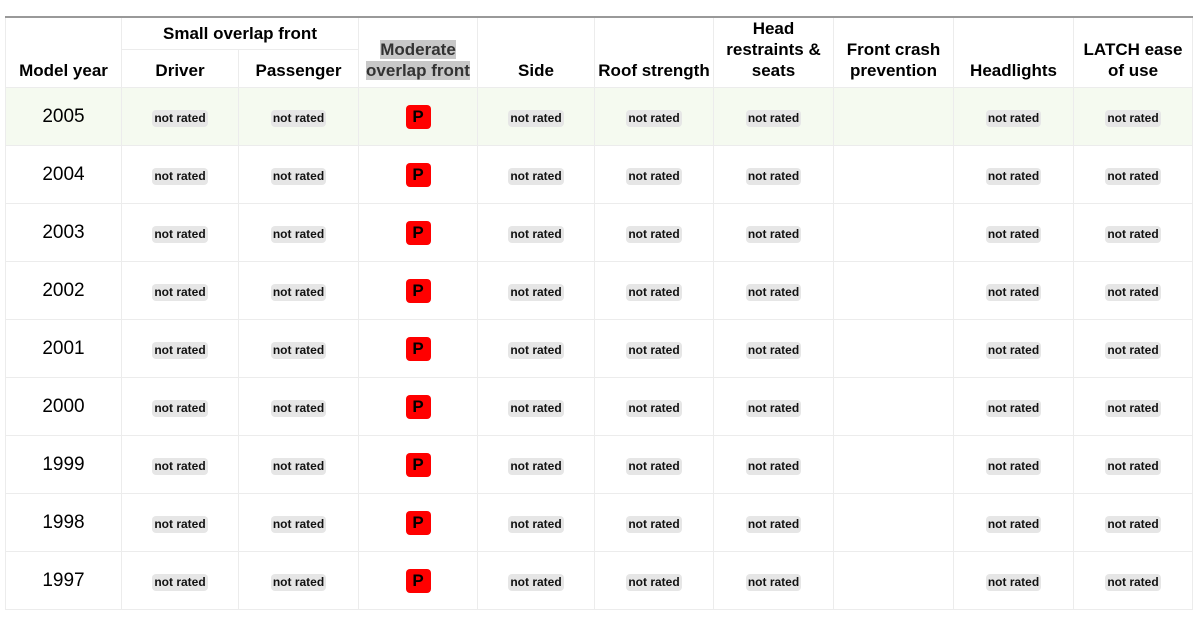  What do you see at coordinates (63, 116) in the screenshot?
I see `model-year-cell: 2005` at bounding box center [63, 116].